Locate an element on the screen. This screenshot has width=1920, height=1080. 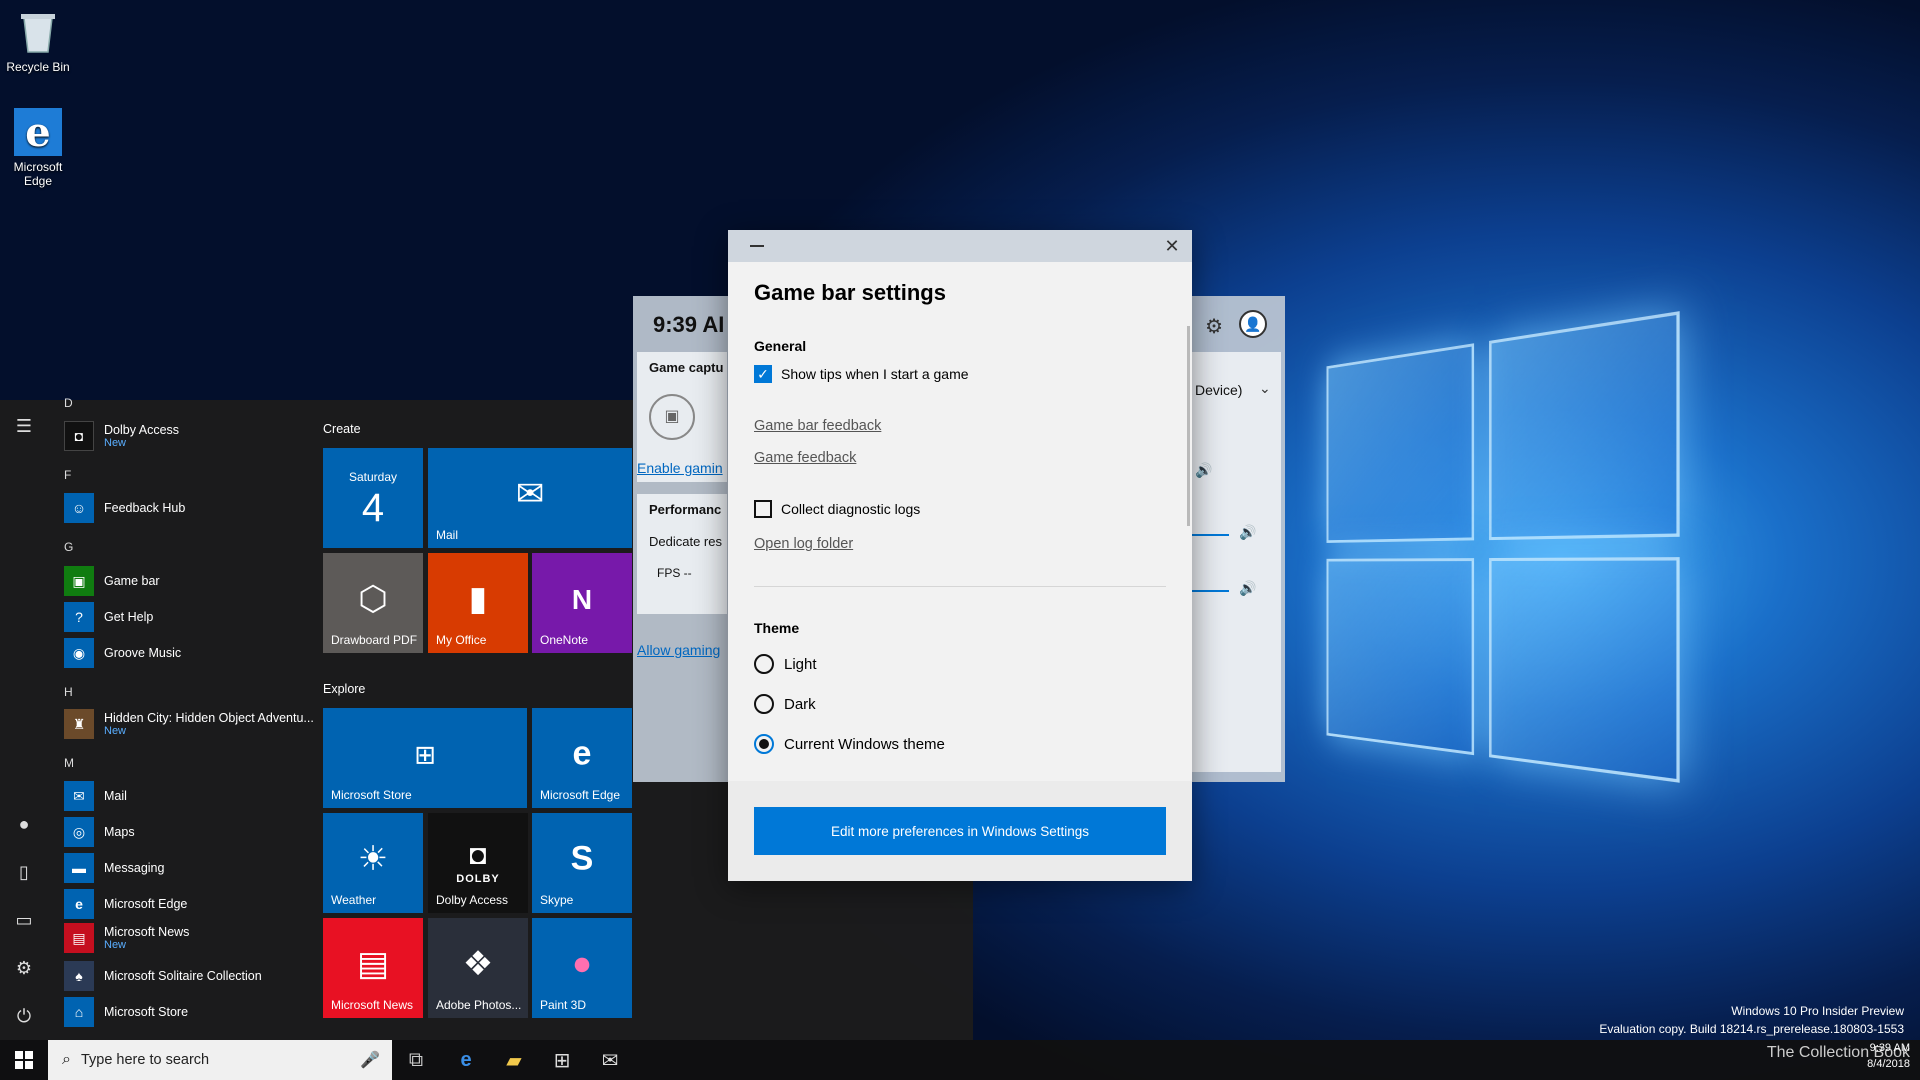
hidden-city-icon: ♜ is located at coordinates (79, 724).